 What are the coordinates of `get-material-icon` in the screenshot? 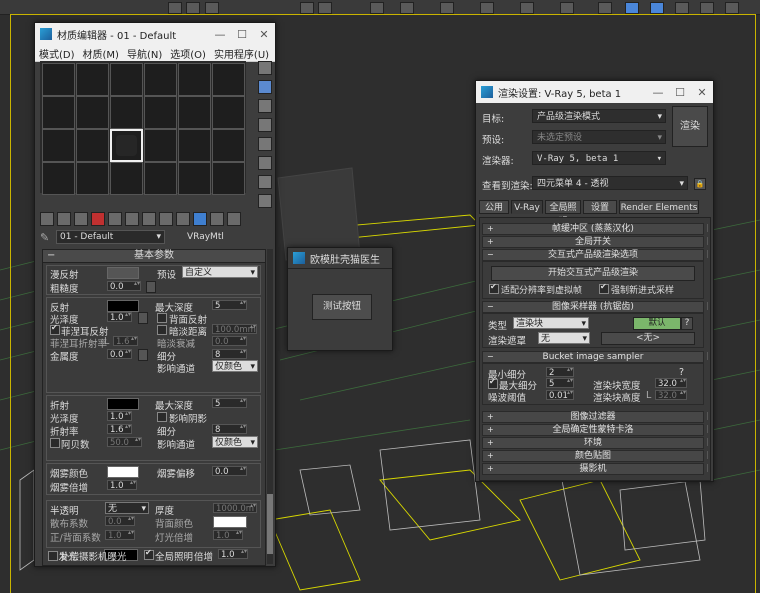 It's located at (47, 219).